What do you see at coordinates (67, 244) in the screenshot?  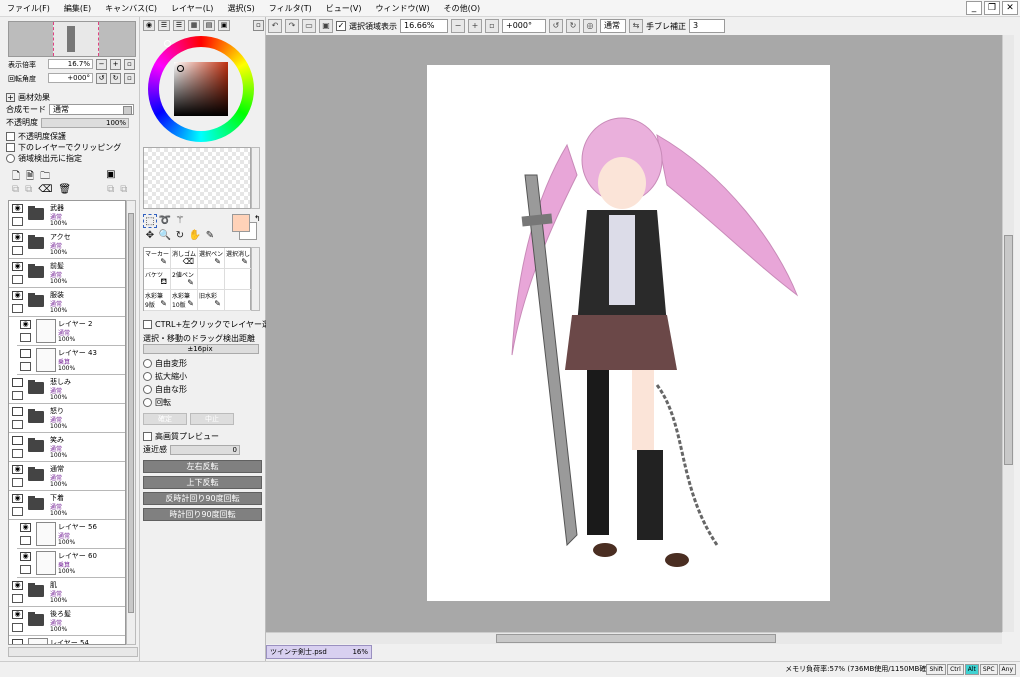 I see `layer-row: ◉ アクセ 通常 100%` at bounding box center [67, 244].